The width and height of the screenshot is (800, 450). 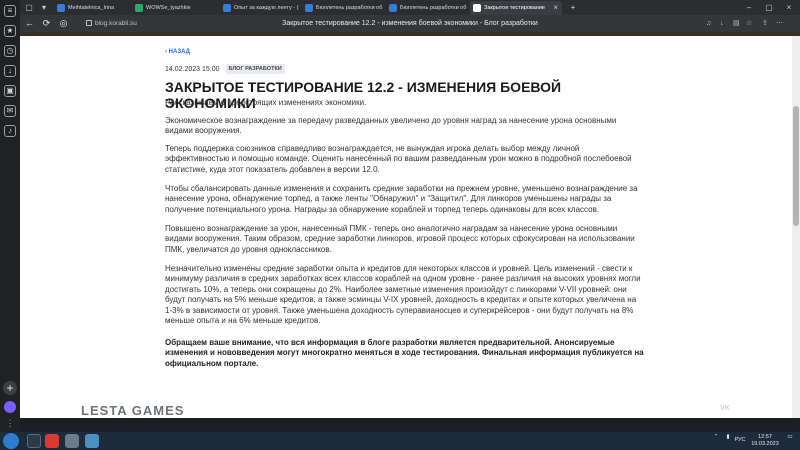 What do you see at coordinates (725, 408) in the screenshot?
I see `vk-icon: VK` at bounding box center [725, 408].